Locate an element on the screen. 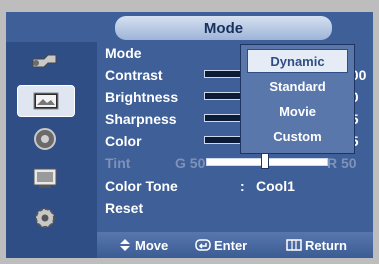 This screenshot has height=264, width=379. footer-left-strip is located at coordinates (51, 245).